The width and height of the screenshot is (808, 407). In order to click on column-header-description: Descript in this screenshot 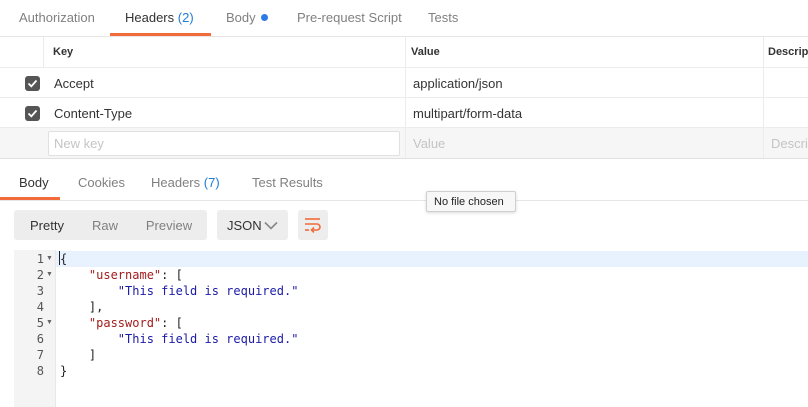, I will do `click(788, 52)`.